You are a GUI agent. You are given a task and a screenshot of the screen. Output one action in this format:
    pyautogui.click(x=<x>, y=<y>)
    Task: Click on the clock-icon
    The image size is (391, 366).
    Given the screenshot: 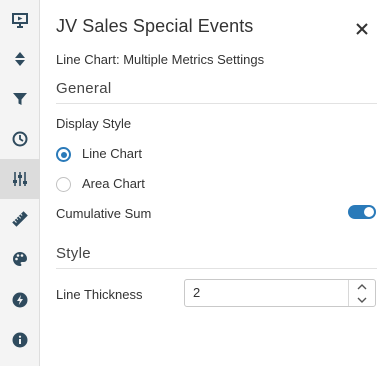 What is the action you would take?
    pyautogui.click(x=20, y=139)
    